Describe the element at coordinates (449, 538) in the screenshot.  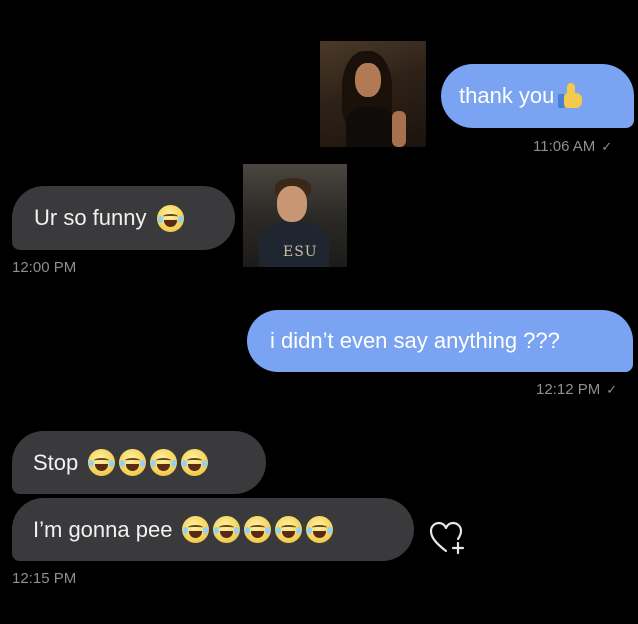
I see `heart-plus-icon` at that location.